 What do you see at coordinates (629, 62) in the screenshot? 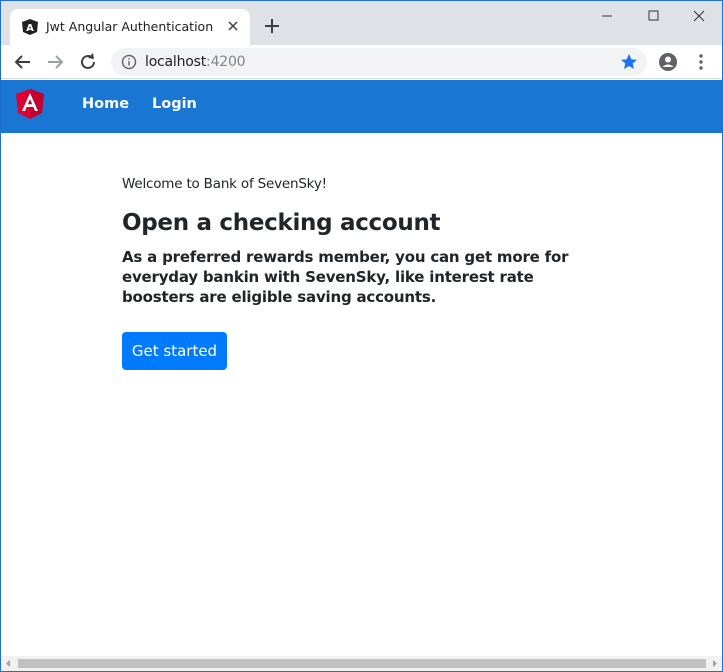
I see `star-icon` at bounding box center [629, 62].